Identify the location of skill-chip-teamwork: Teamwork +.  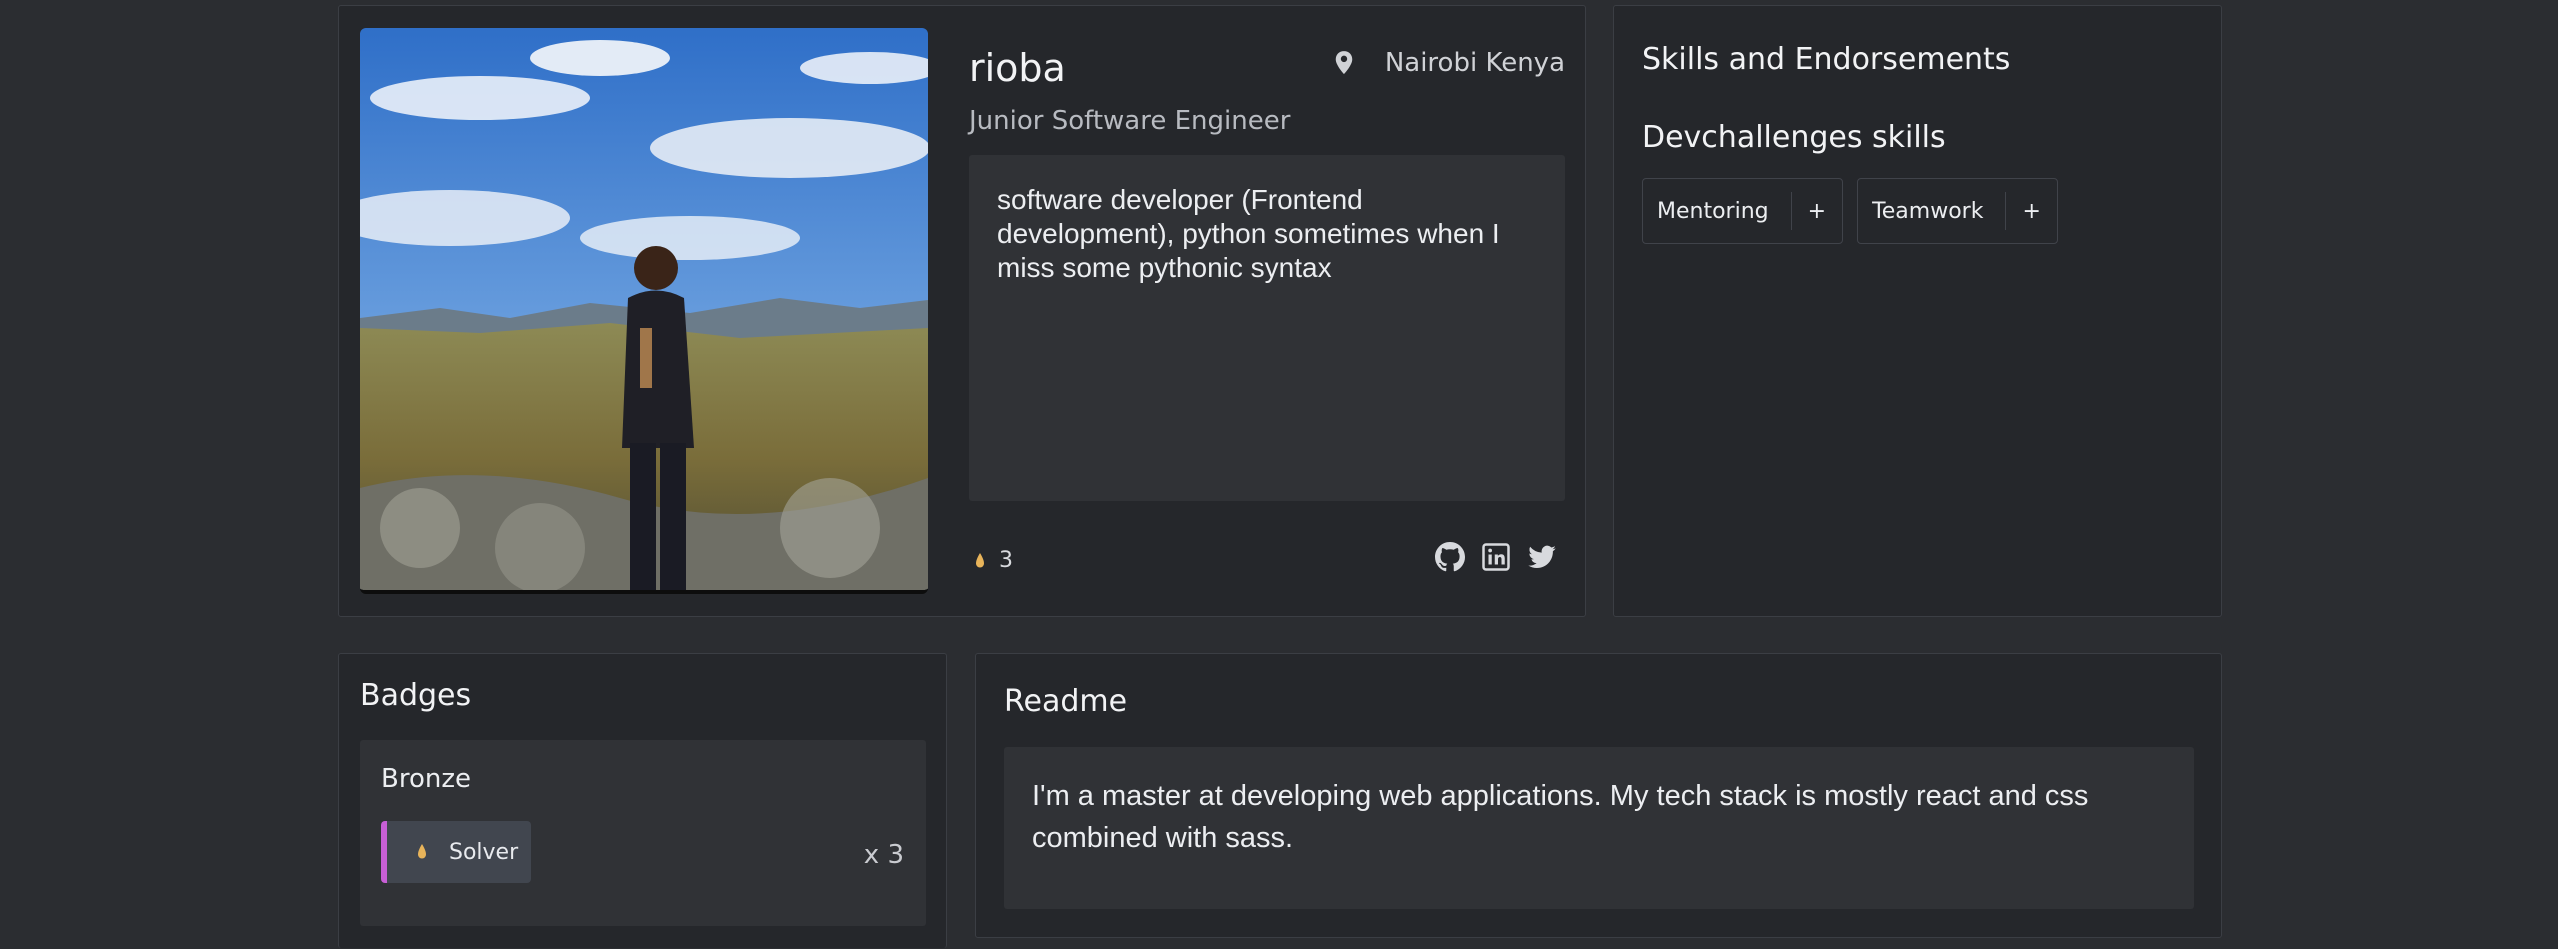
(1957, 211).